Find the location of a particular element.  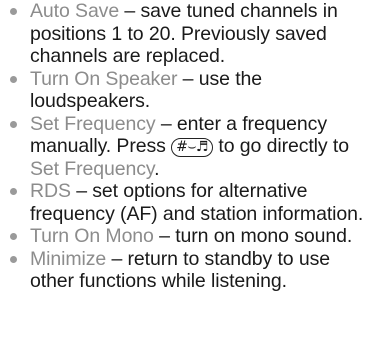

list-item-turn-on-speaker: Turn On Speaker – use the loudspeakers. is located at coordinates (185, 90).